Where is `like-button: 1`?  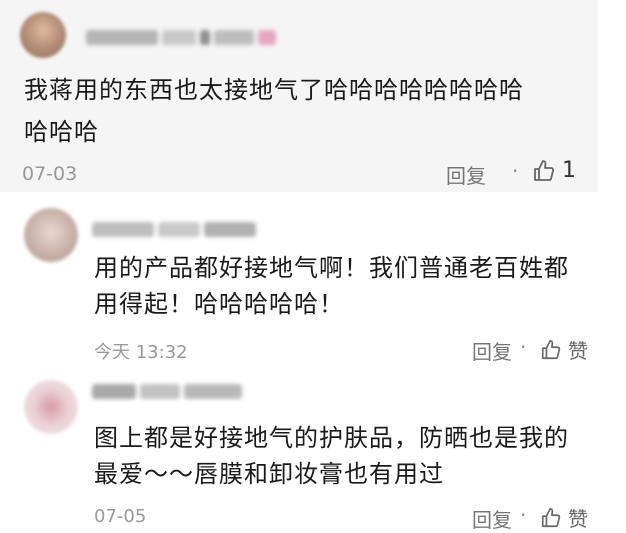
like-button: 1 is located at coordinates (554, 170).